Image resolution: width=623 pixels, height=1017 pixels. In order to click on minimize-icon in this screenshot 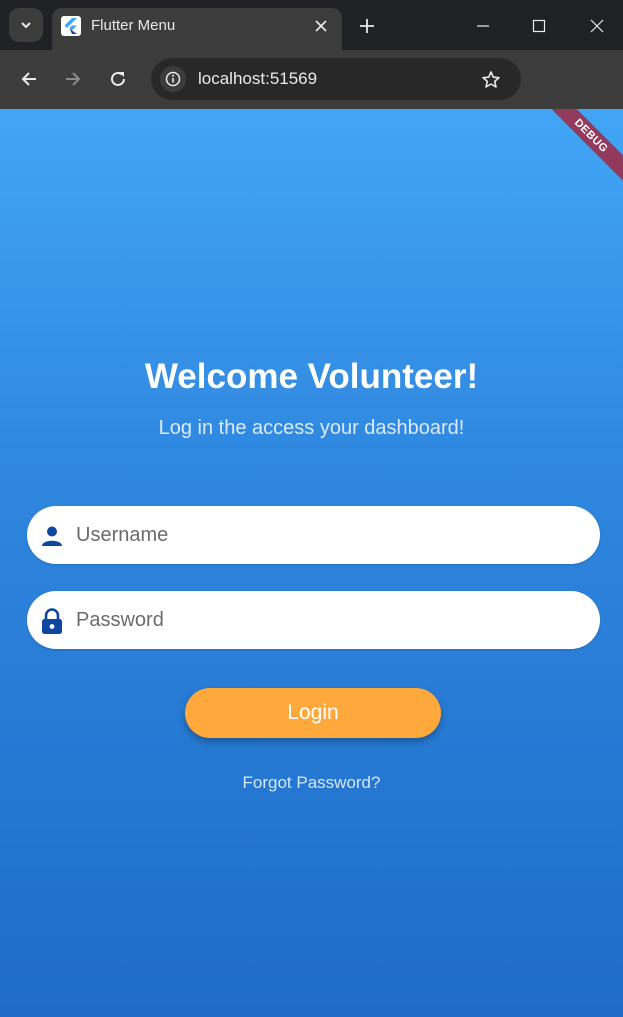, I will do `click(483, 26)`.